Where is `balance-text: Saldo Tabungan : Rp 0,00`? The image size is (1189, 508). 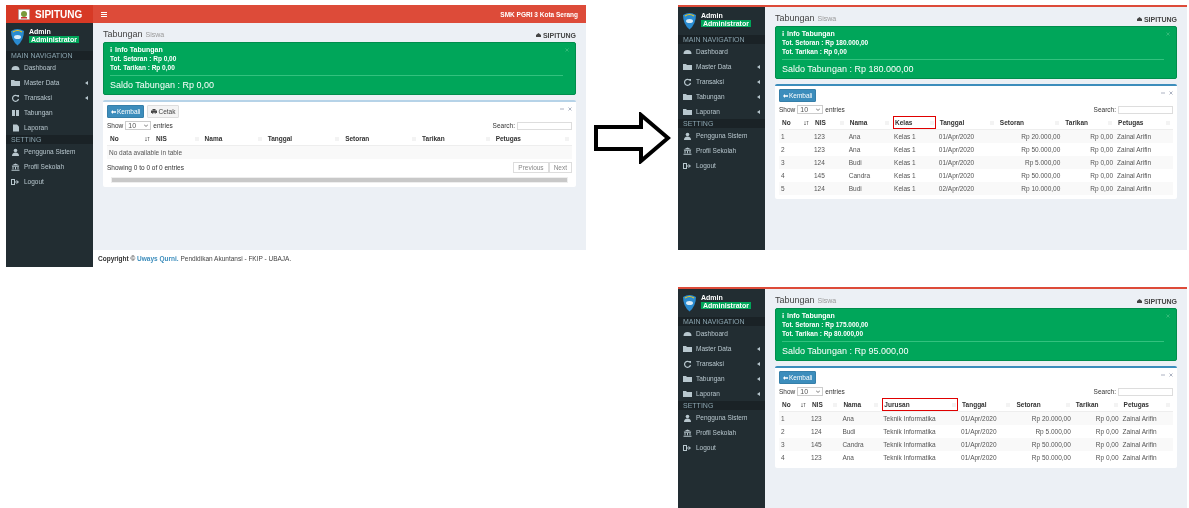
balance-text: Saldo Tabungan : Rp 0,00 is located at coordinates (162, 85).